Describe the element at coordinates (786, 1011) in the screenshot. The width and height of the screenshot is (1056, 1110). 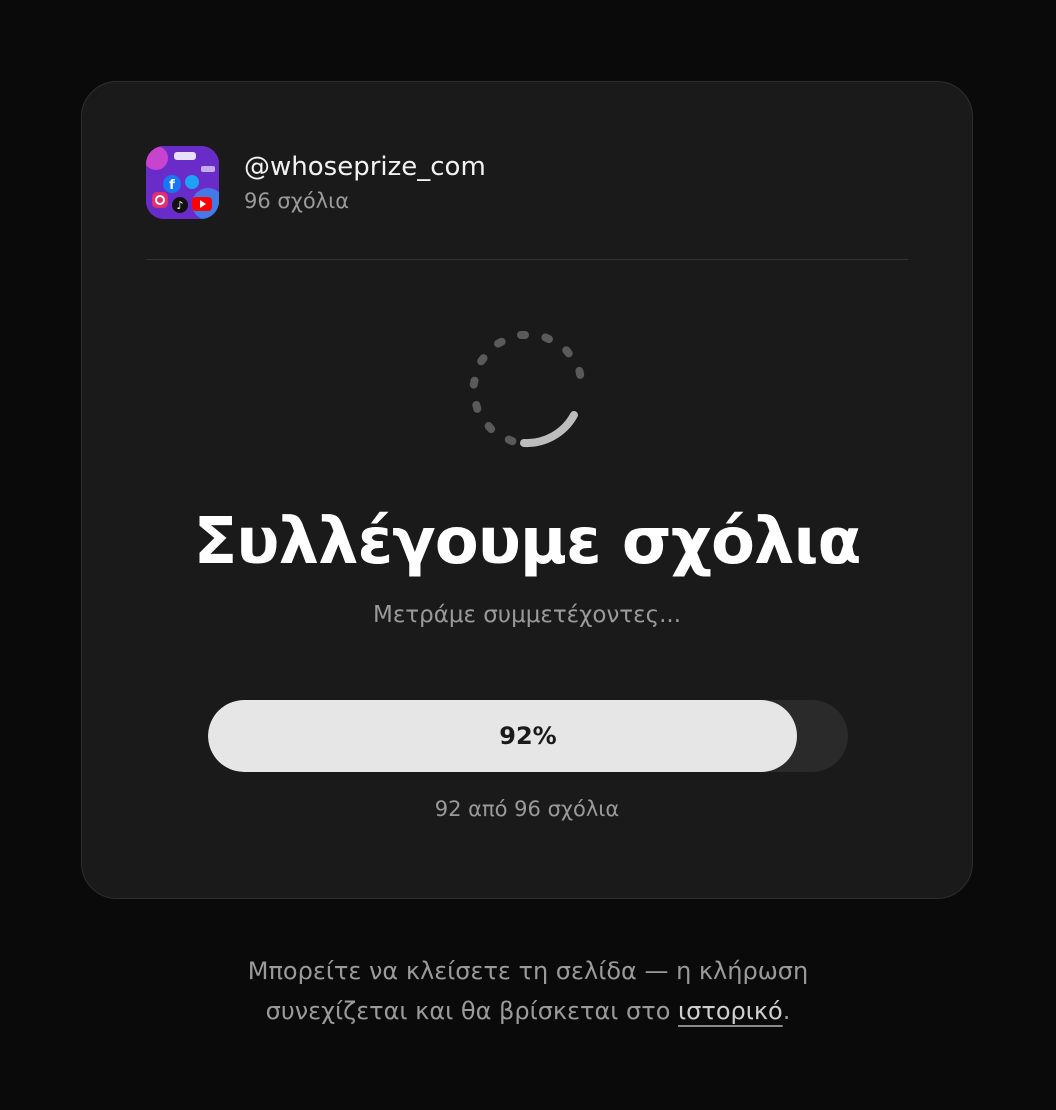
I see `footer-period: .` at that location.